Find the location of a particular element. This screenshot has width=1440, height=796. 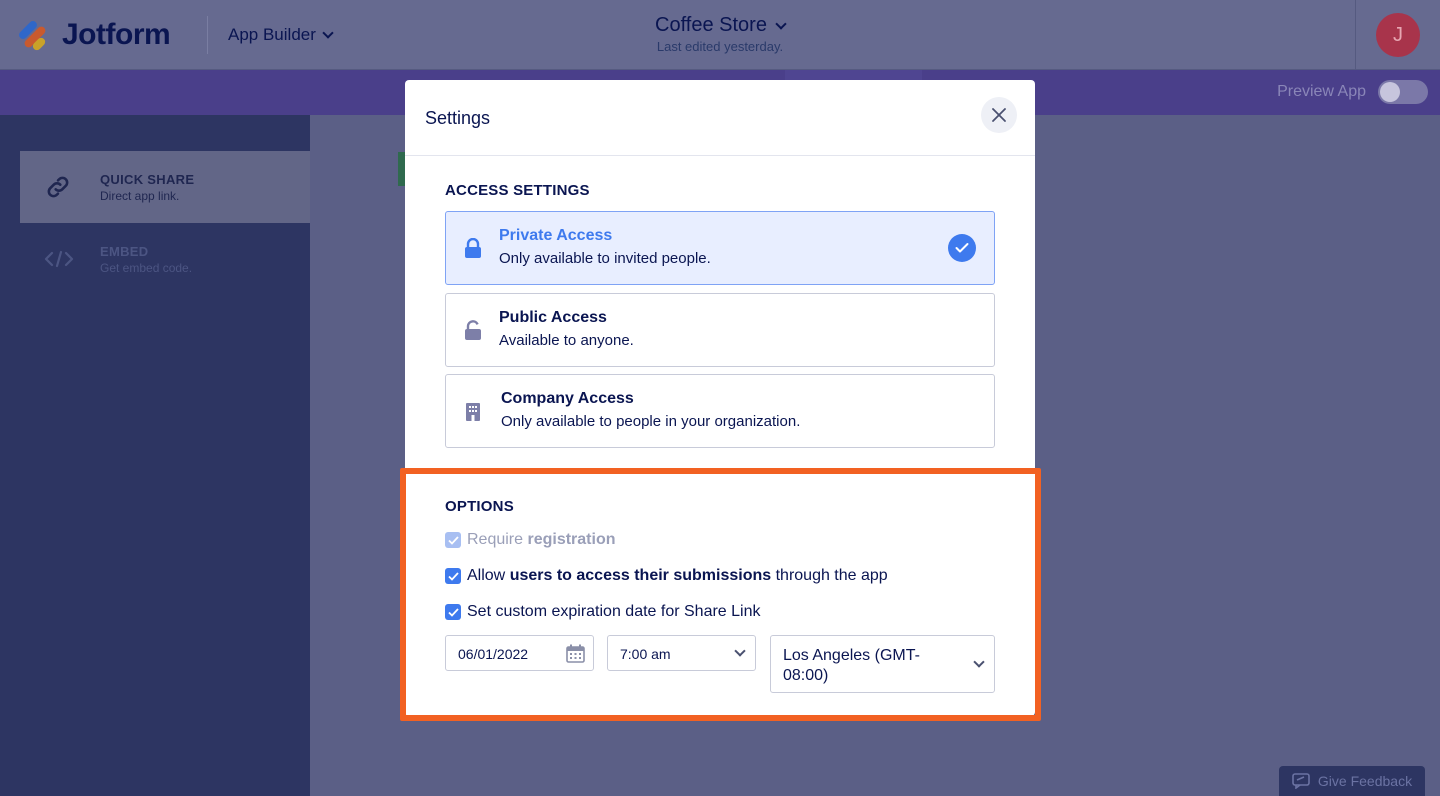

sidebar-item-subtitle: Get embed code. is located at coordinates (146, 268).